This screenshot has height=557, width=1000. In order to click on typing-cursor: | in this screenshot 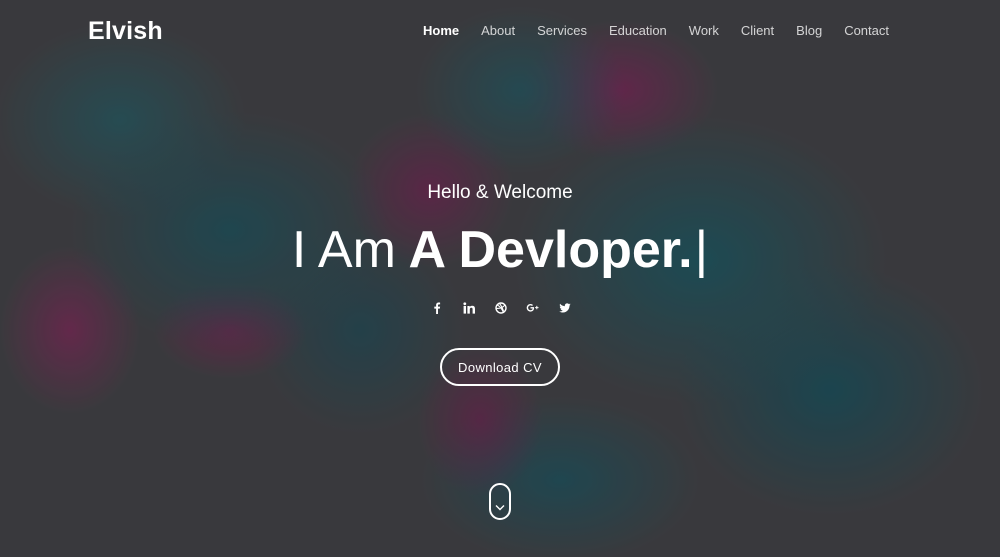, I will do `click(701, 250)`.